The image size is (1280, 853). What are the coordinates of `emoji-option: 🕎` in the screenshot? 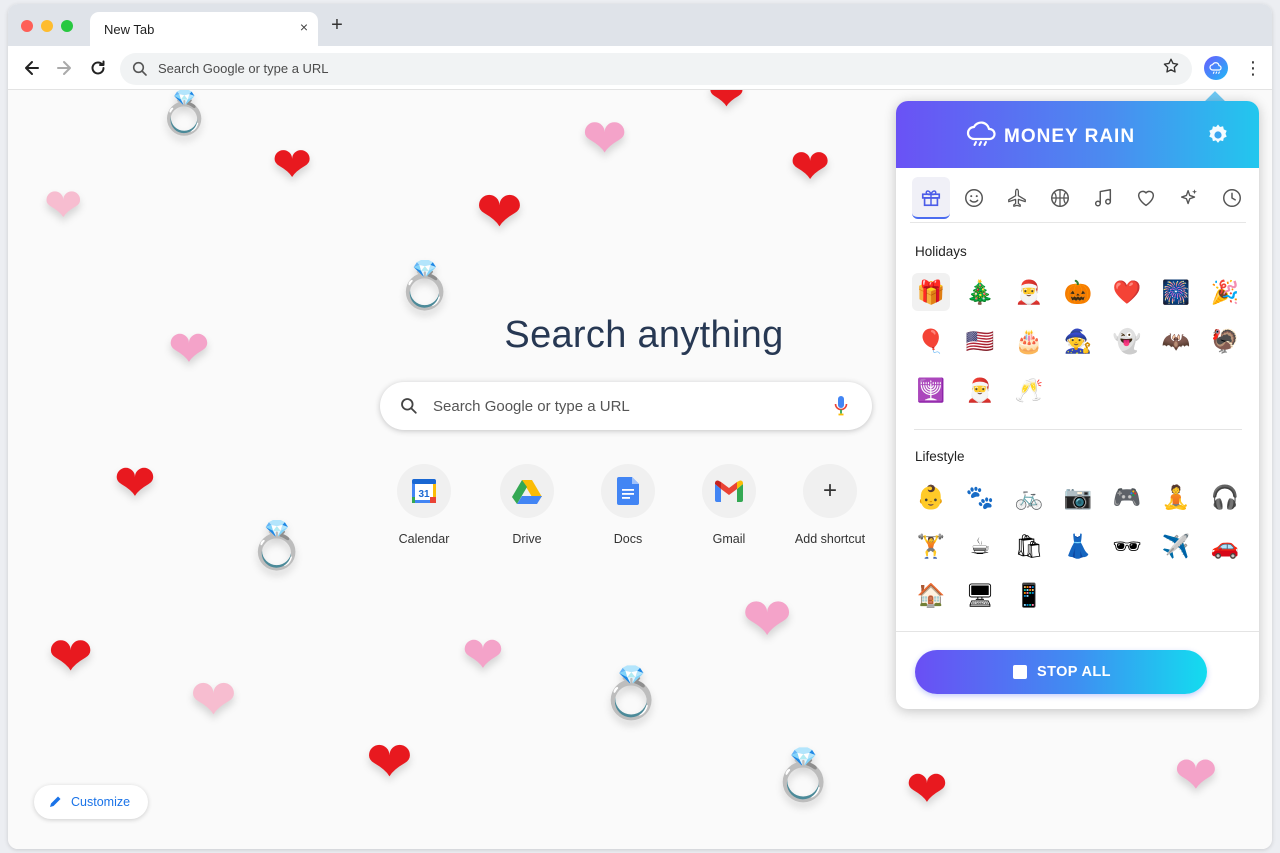 It's located at (931, 390).